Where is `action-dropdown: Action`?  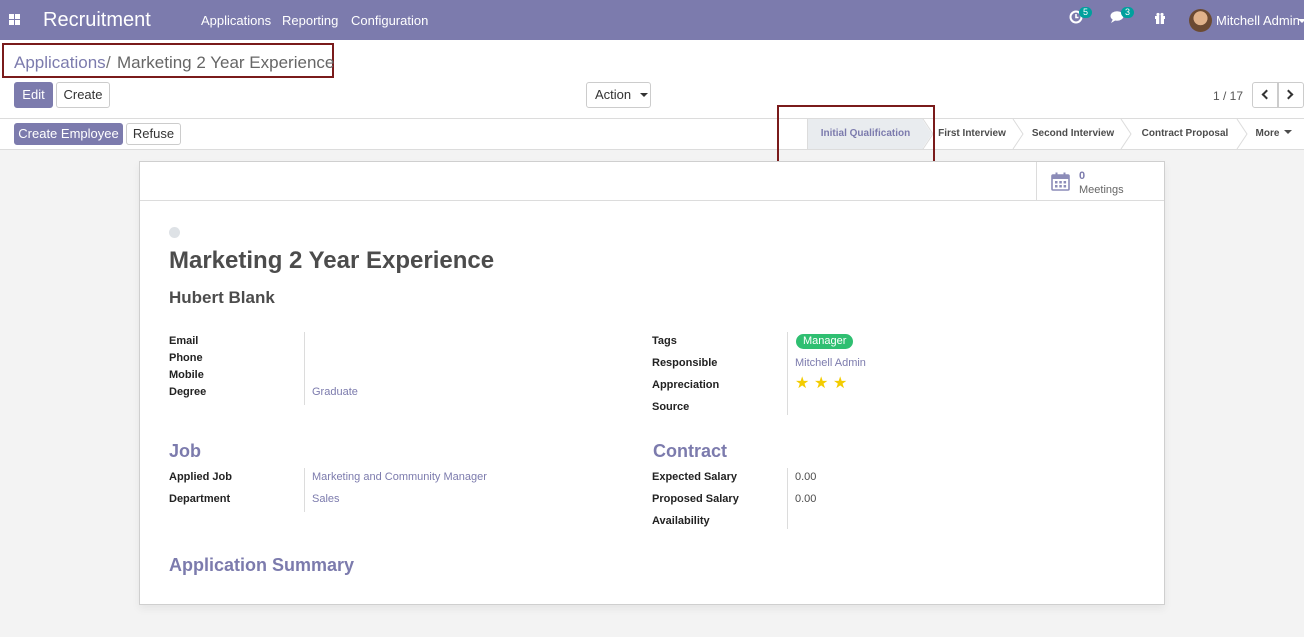
action-dropdown: Action is located at coordinates (618, 95).